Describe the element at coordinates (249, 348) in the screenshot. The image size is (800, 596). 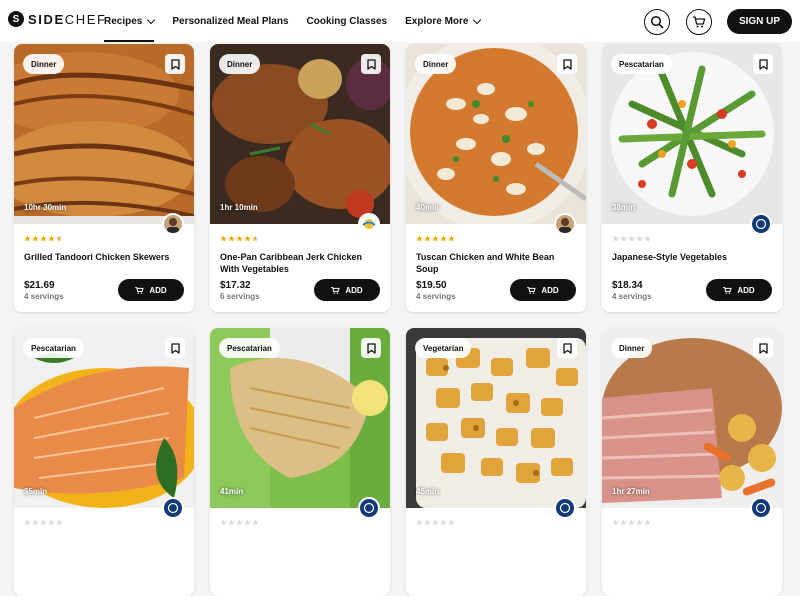
I see `category-tag: Pescatarian` at that location.